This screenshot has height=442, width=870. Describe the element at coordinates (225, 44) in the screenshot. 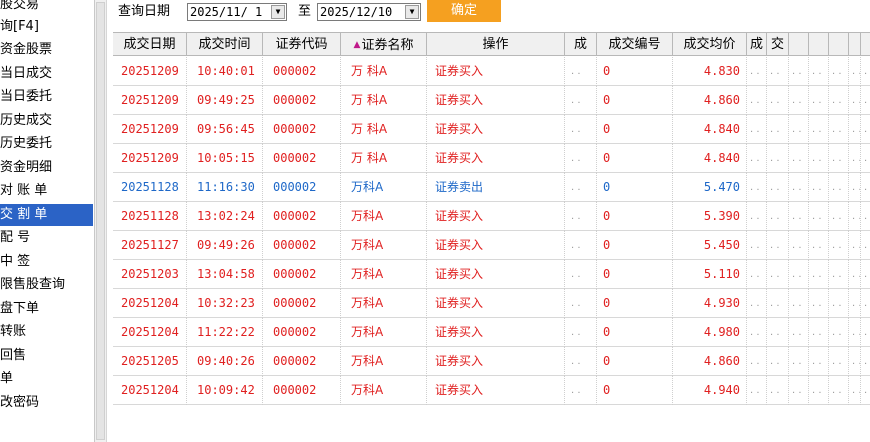

I see `col-header-time: 成交时间` at that location.